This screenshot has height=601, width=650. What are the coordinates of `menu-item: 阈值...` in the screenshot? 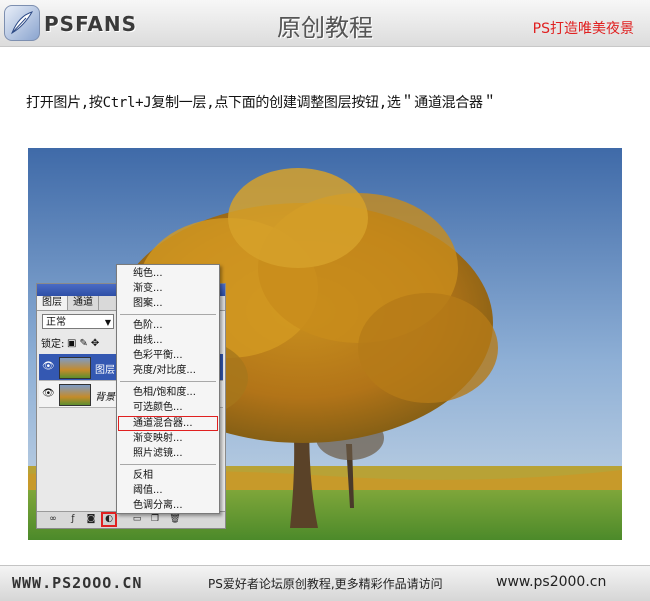 It's located at (148, 491).